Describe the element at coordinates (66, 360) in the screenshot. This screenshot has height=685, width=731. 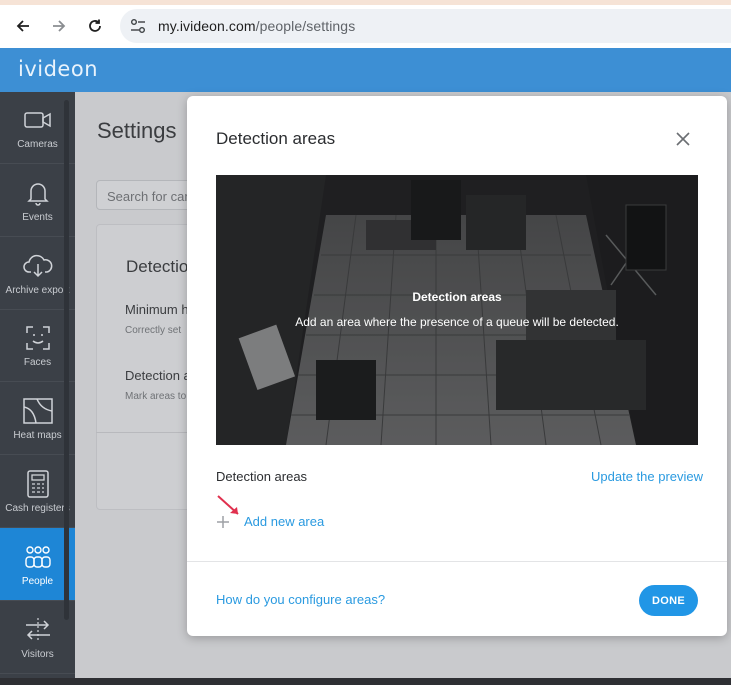
I see `sidebar-scrollbar` at that location.